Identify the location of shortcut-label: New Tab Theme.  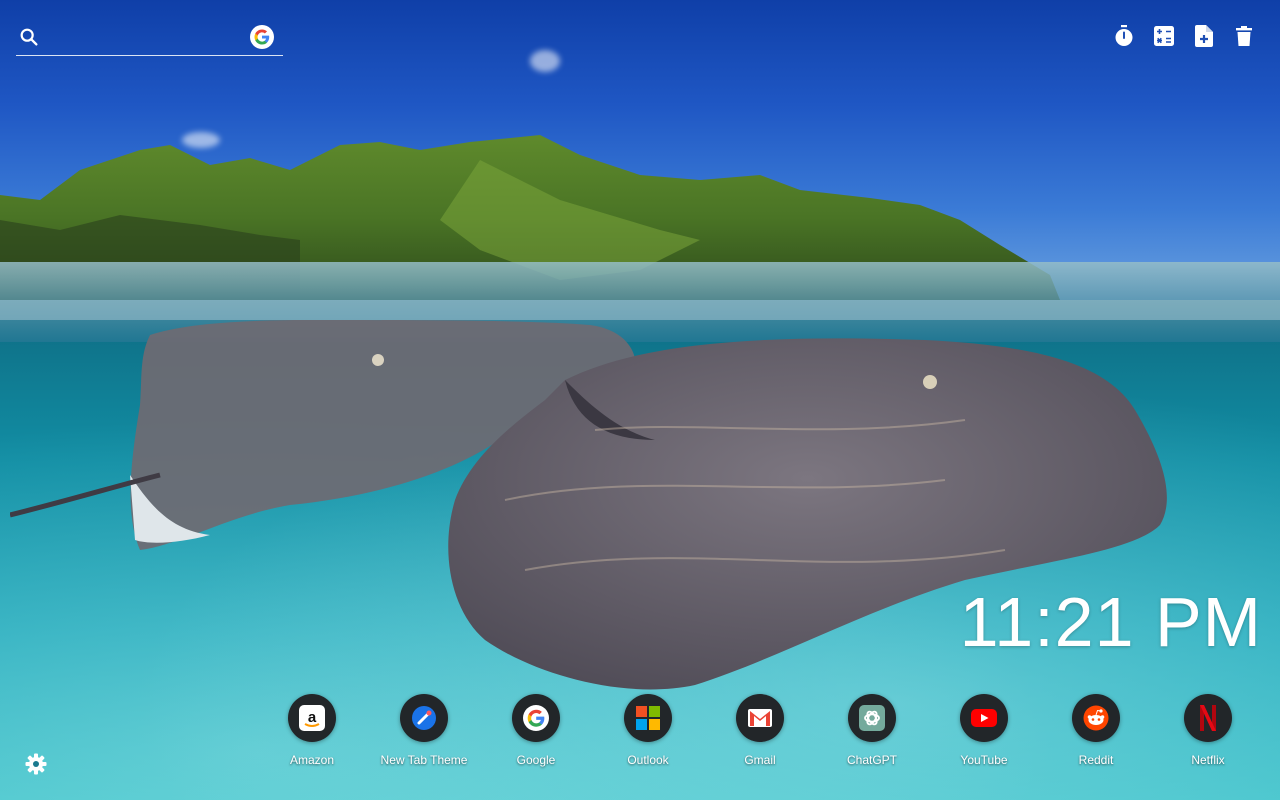
(424, 760).